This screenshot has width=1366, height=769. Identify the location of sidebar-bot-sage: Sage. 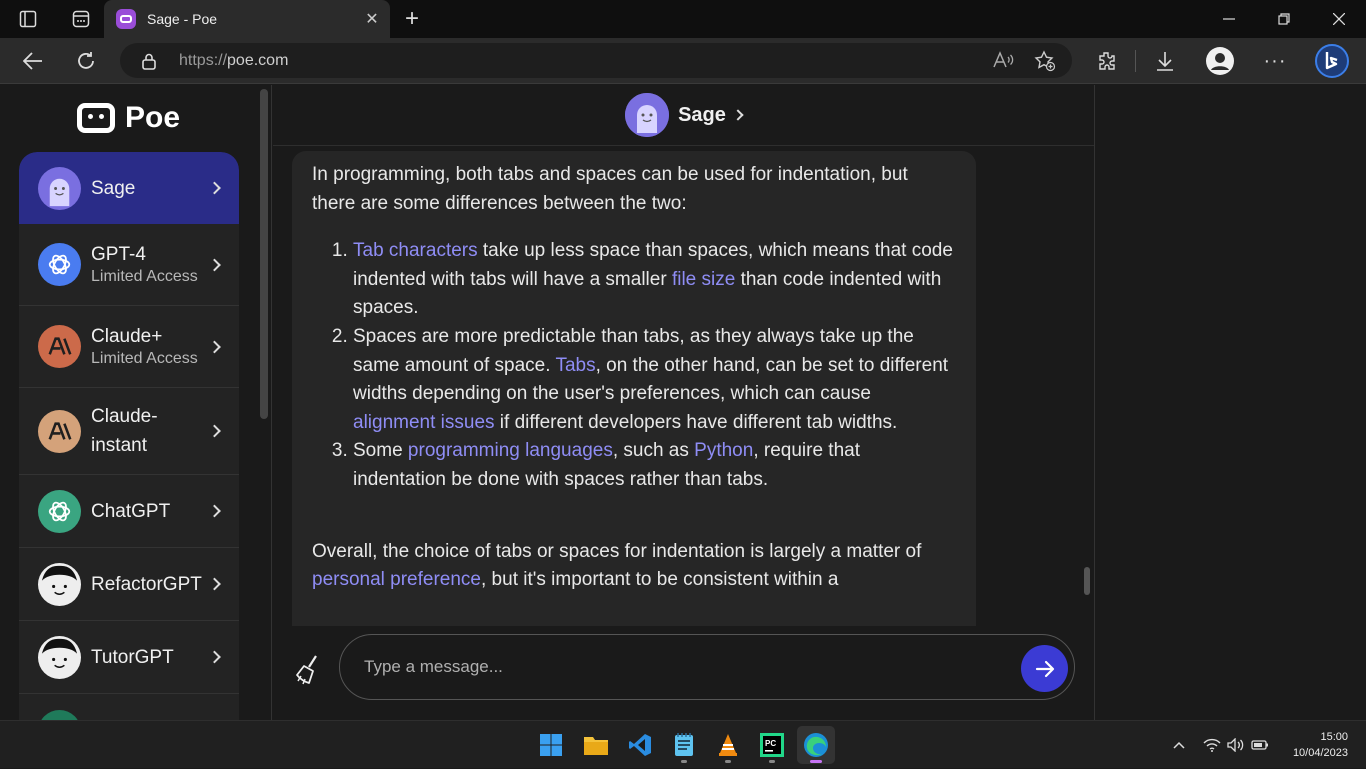
(129, 188).